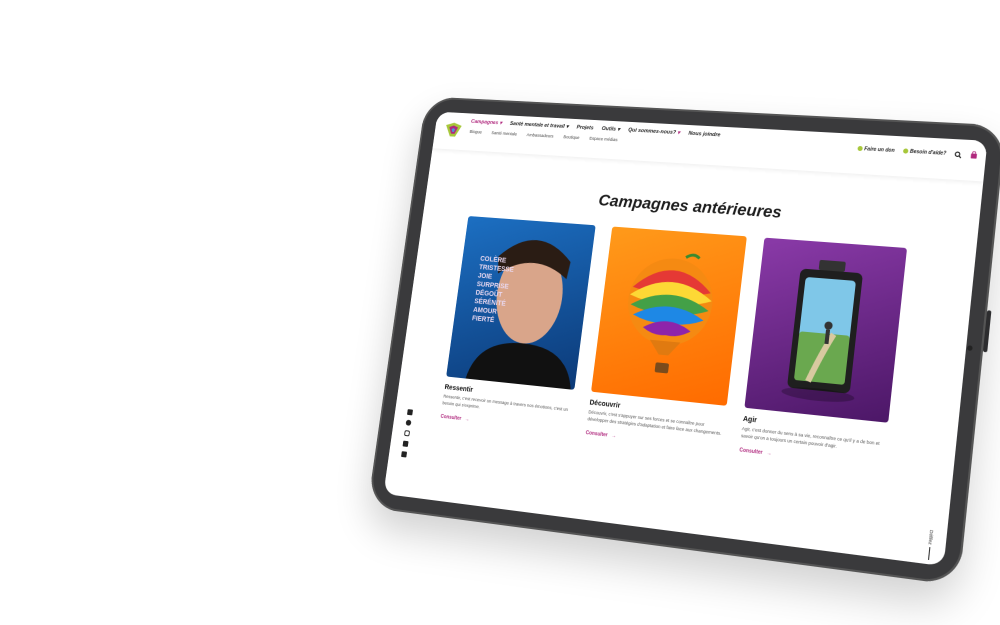  What do you see at coordinates (905, 151) in the screenshot?
I see `help-icon` at bounding box center [905, 151].